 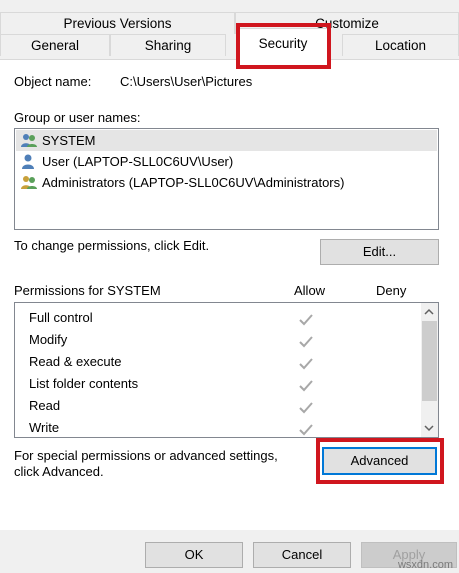 I want to click on ok-button: OK, so click(x=194, y=555).